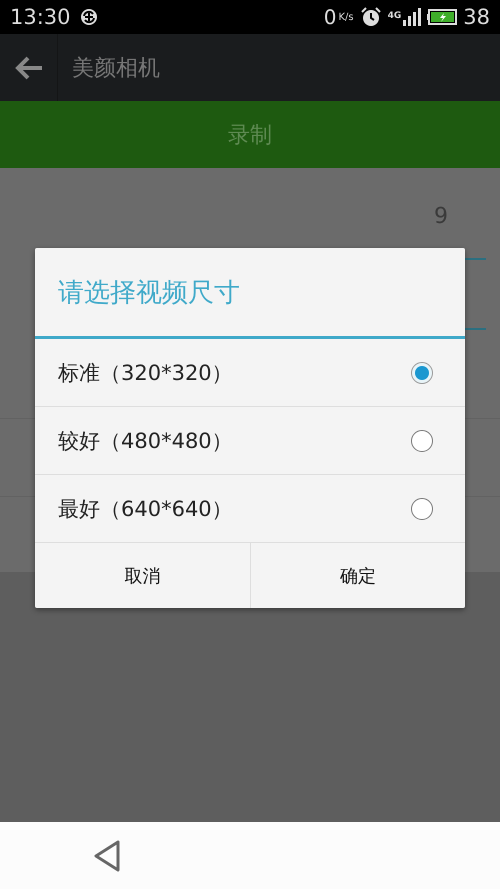 The height and width of the screenshot is (889, 500). Describe the element at coordinates (88, 17) in the screenshot. I see `sync-icon` at that location.